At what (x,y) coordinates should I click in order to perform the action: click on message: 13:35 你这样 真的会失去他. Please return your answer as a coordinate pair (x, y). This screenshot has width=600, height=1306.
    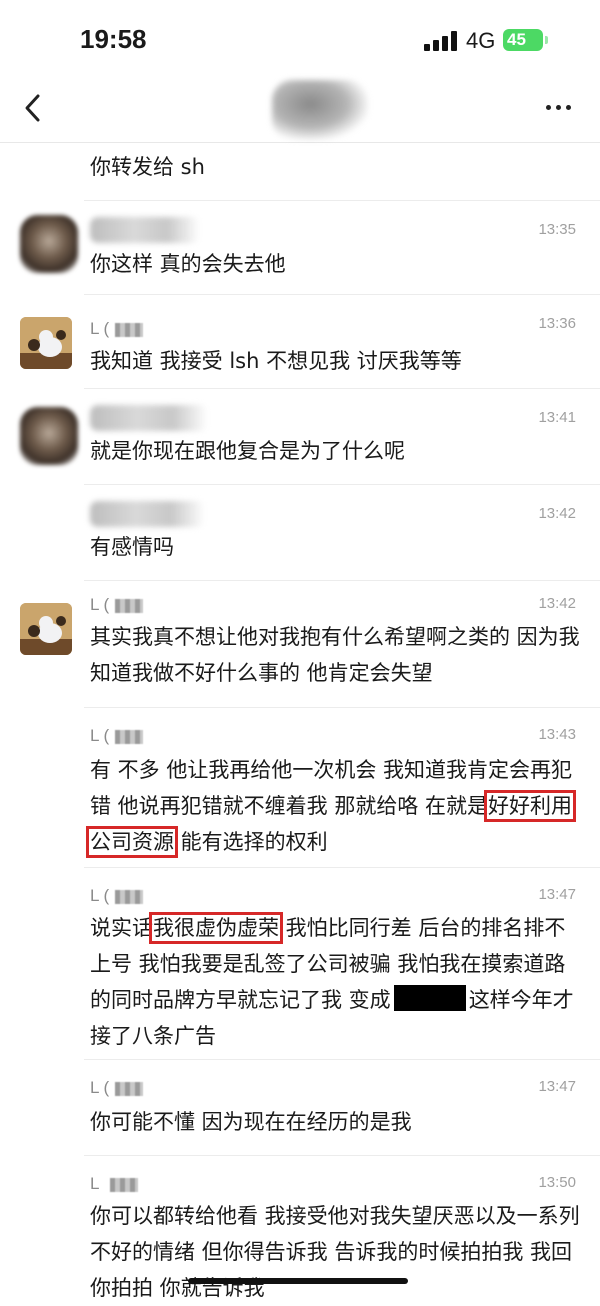
    Looking at the image, I should click on (300, 248).